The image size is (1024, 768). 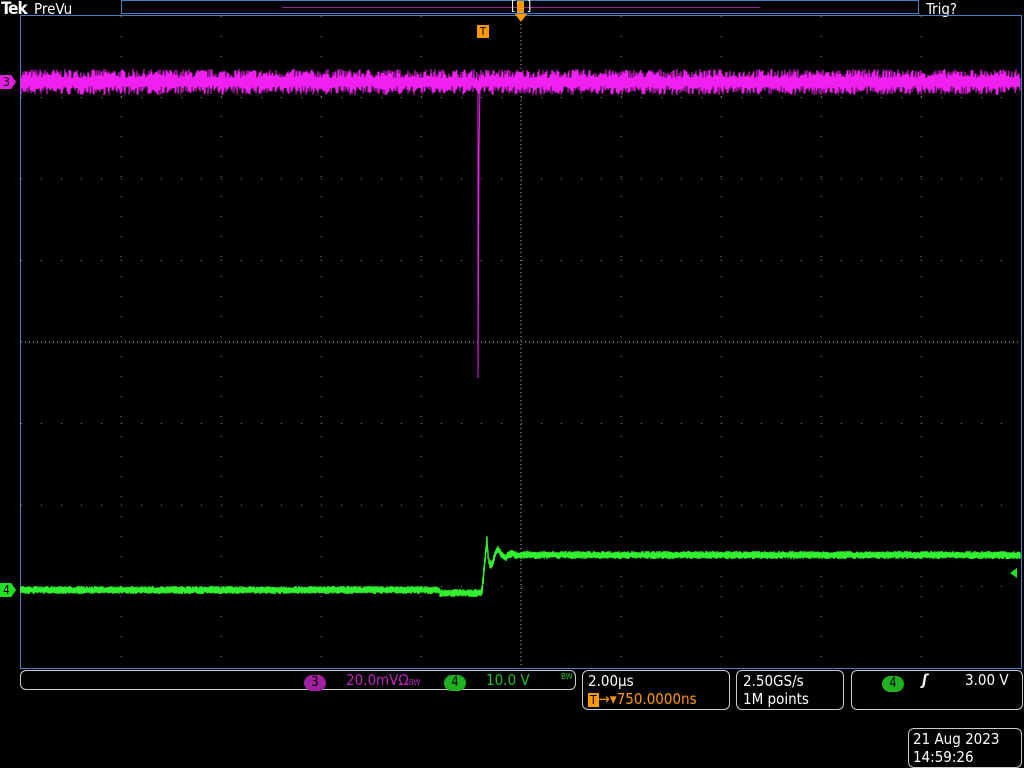 I want to click on time: 14:59:26, so click(x=943, y=757).